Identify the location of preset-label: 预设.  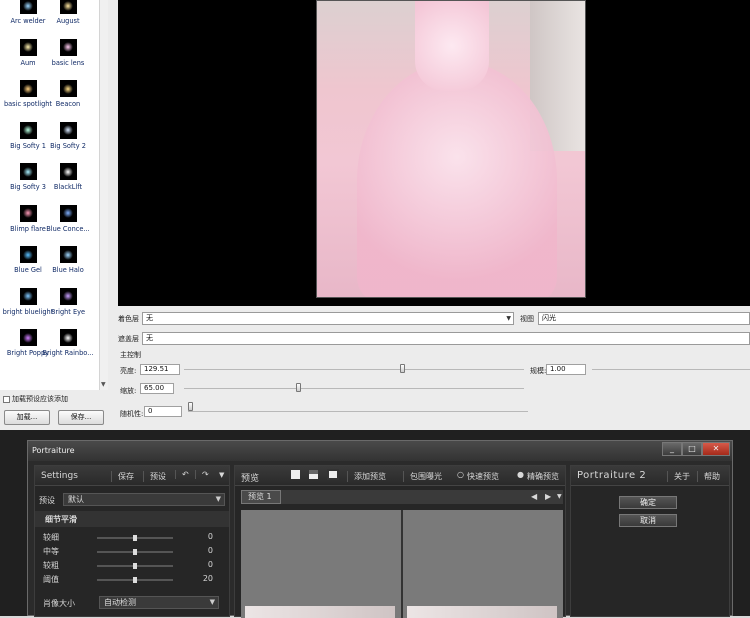
(47, 500).